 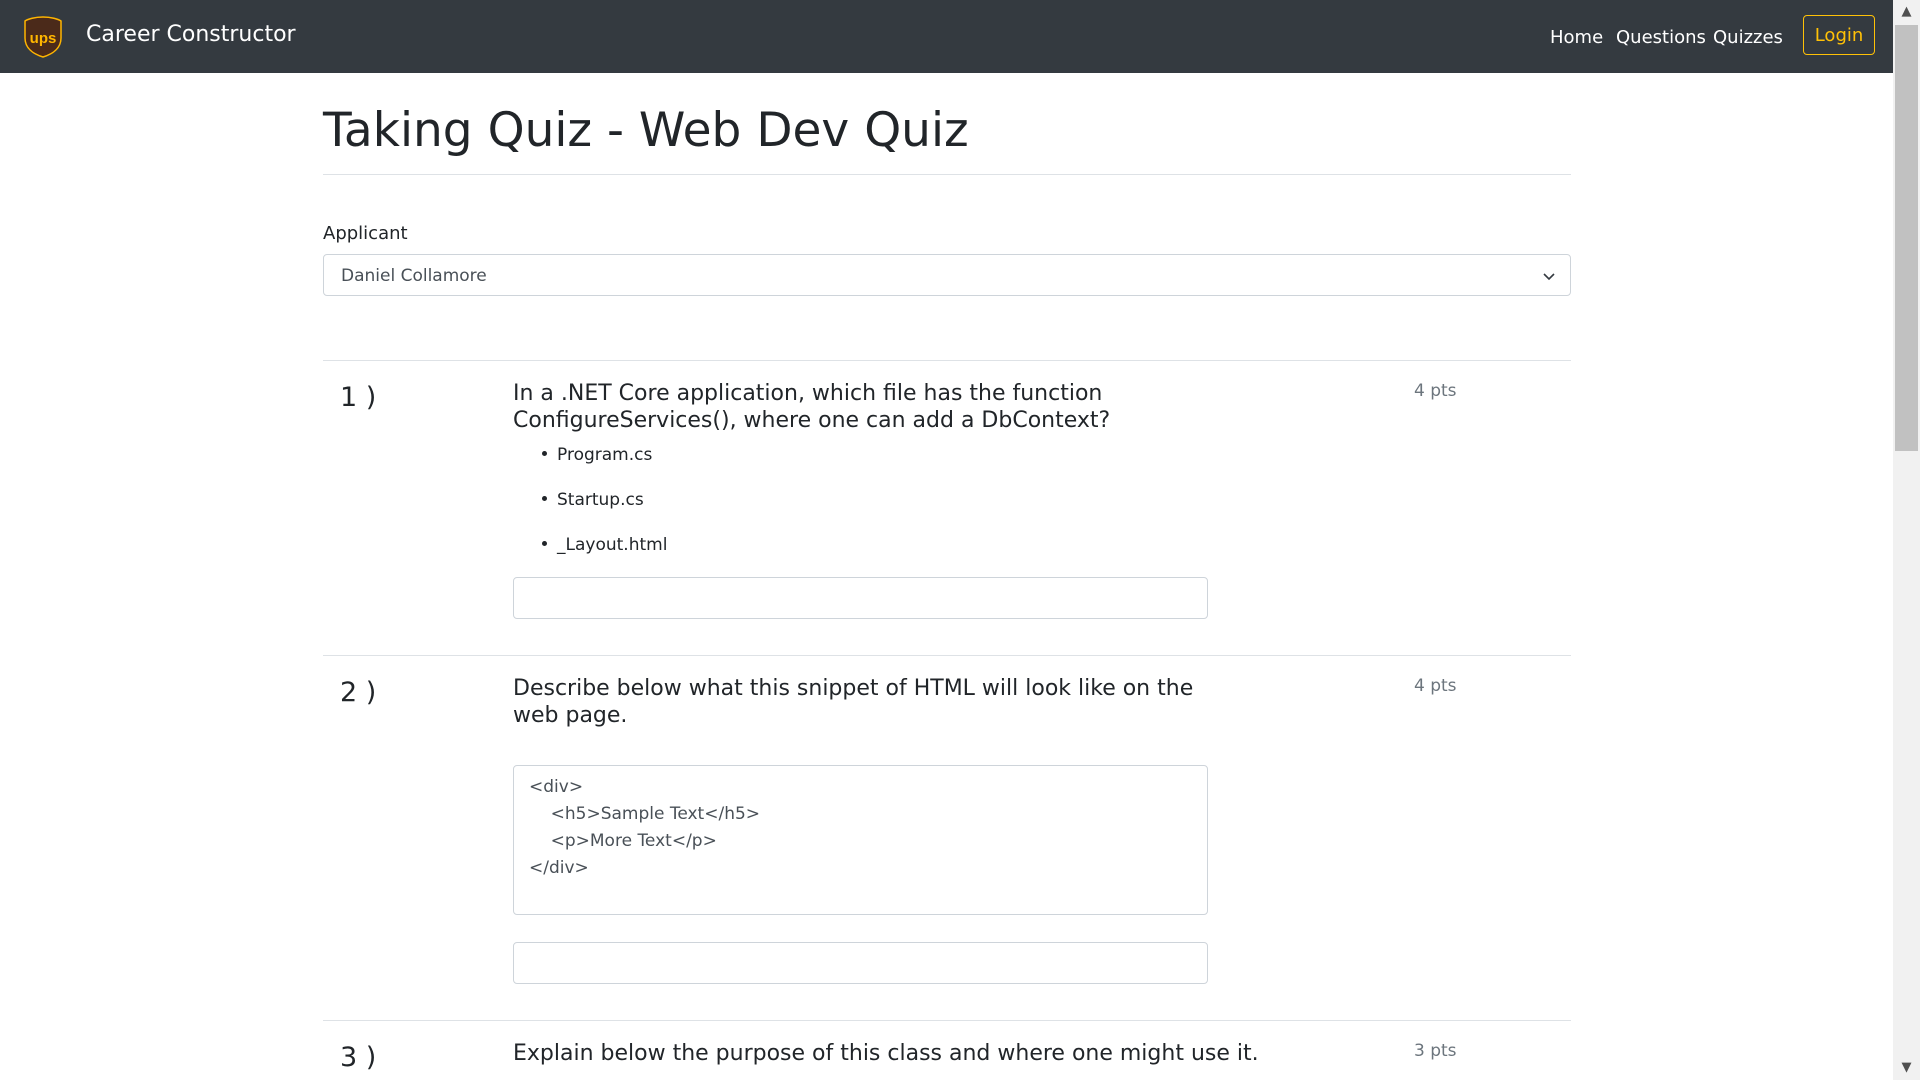 What do you see at coordinates (947, 174) in the screenshot?
I see `title-divider` at bounding box center [947, 174].